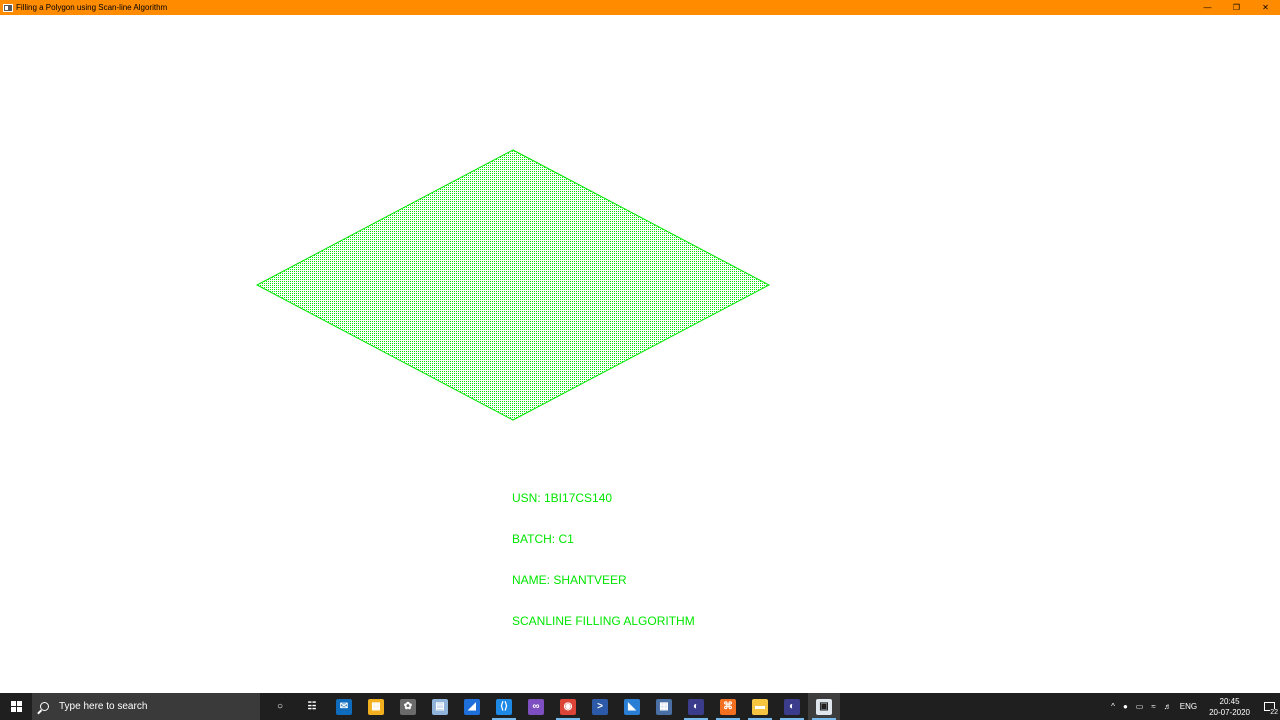 The width and height of the screenshot is (1280, 720). I want to click on powershell-icon: >, so click(600, 706).